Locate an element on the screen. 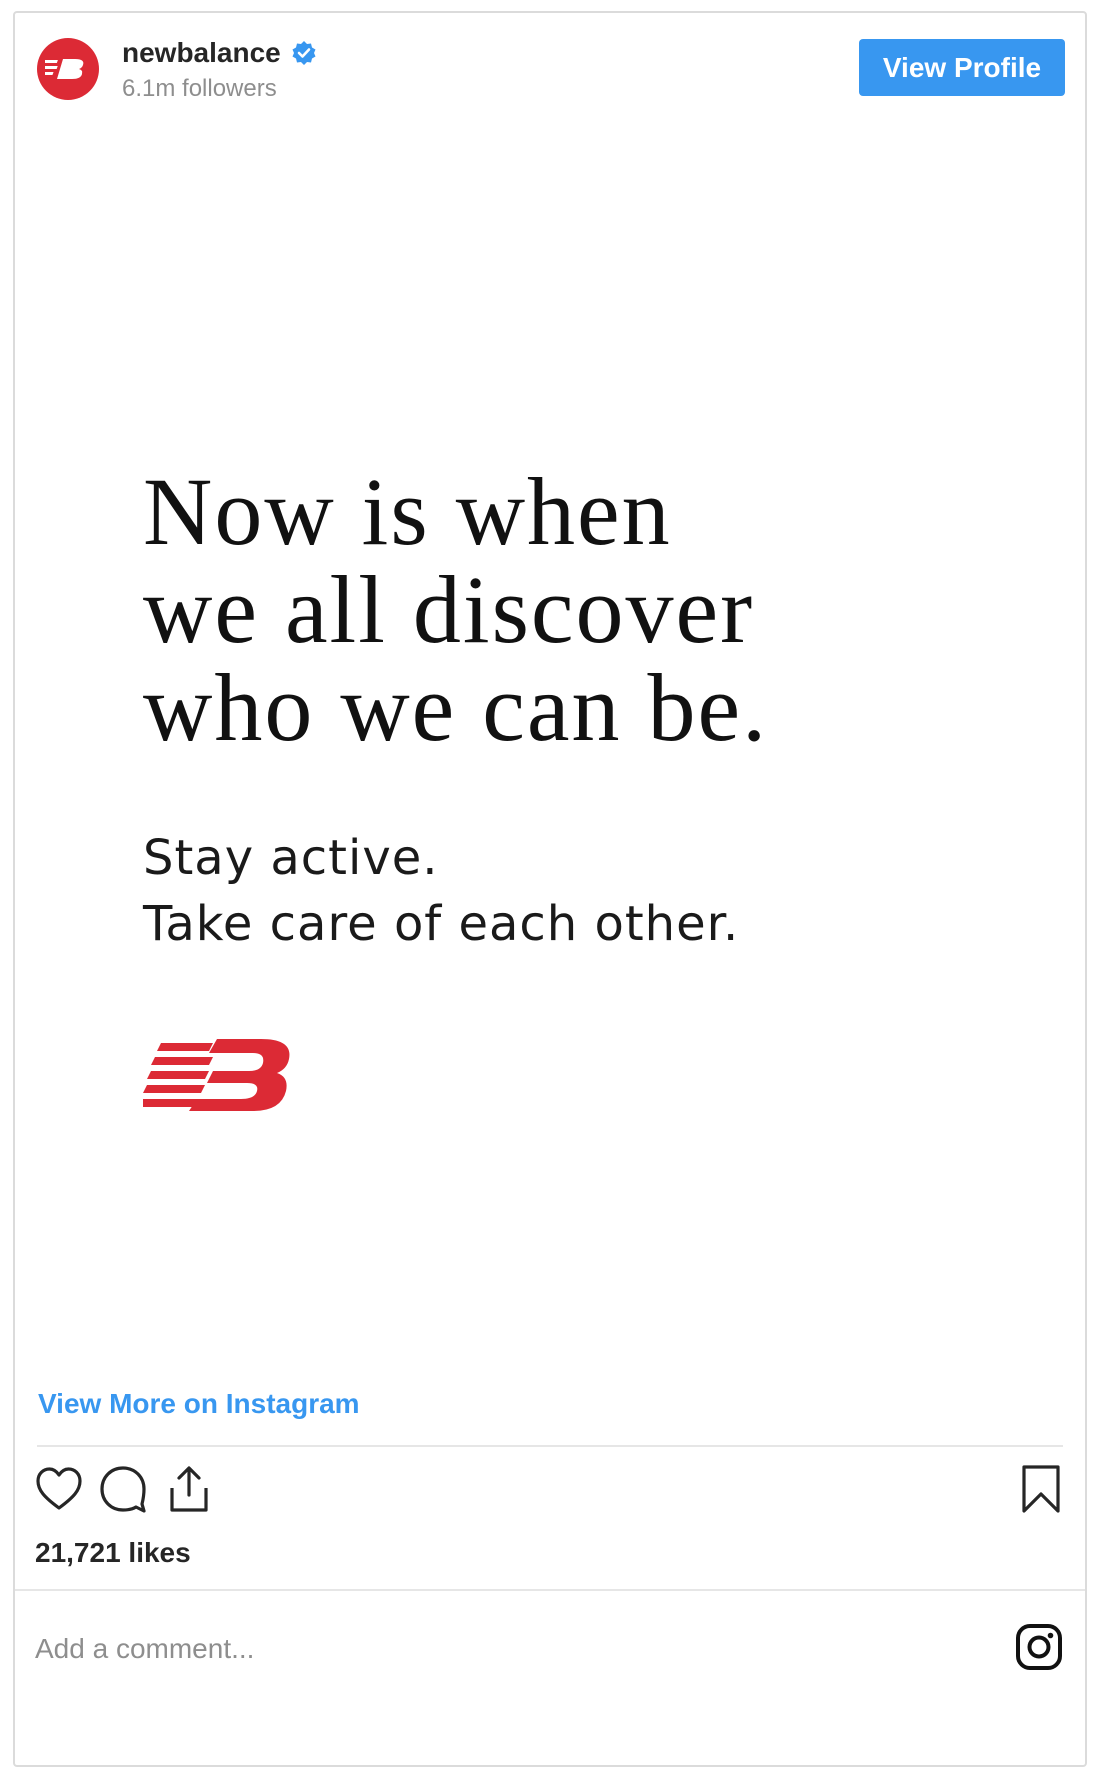  share-button is located at coordinates (189, 1489).